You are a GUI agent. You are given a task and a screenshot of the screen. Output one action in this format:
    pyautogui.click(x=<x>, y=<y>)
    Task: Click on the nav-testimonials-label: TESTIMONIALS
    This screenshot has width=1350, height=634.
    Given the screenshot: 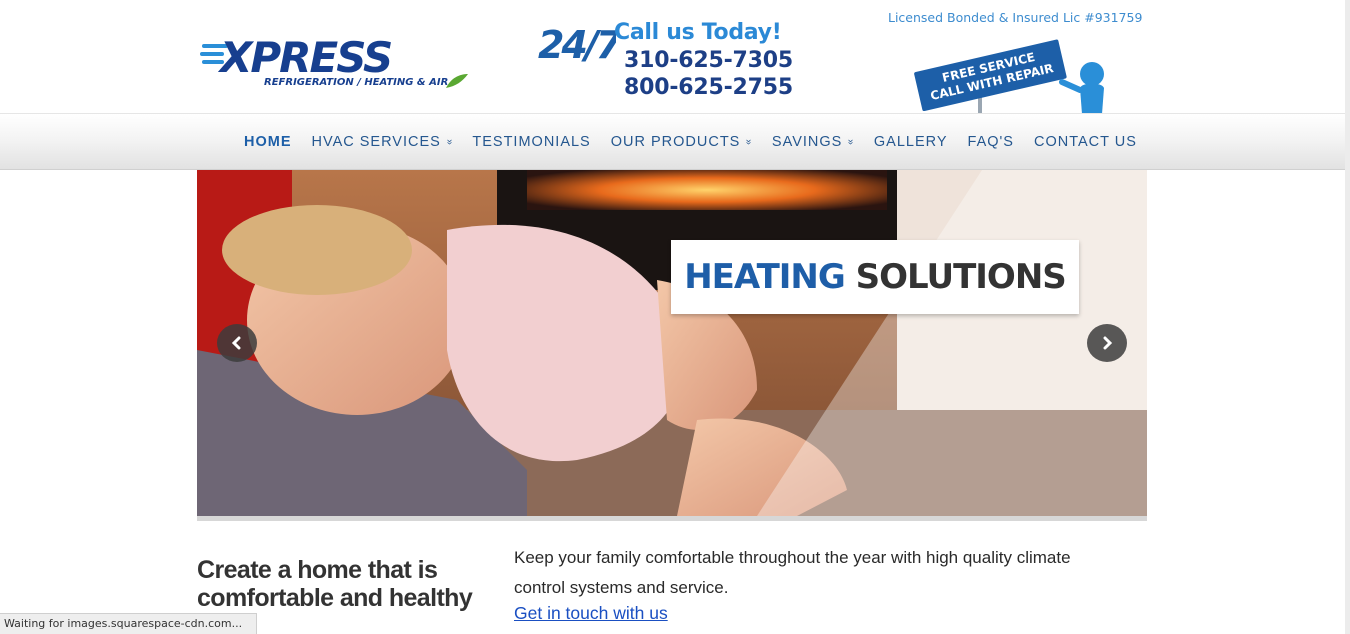 What is the action you would take?
    pyautogui.click(x=531, y=142)
    